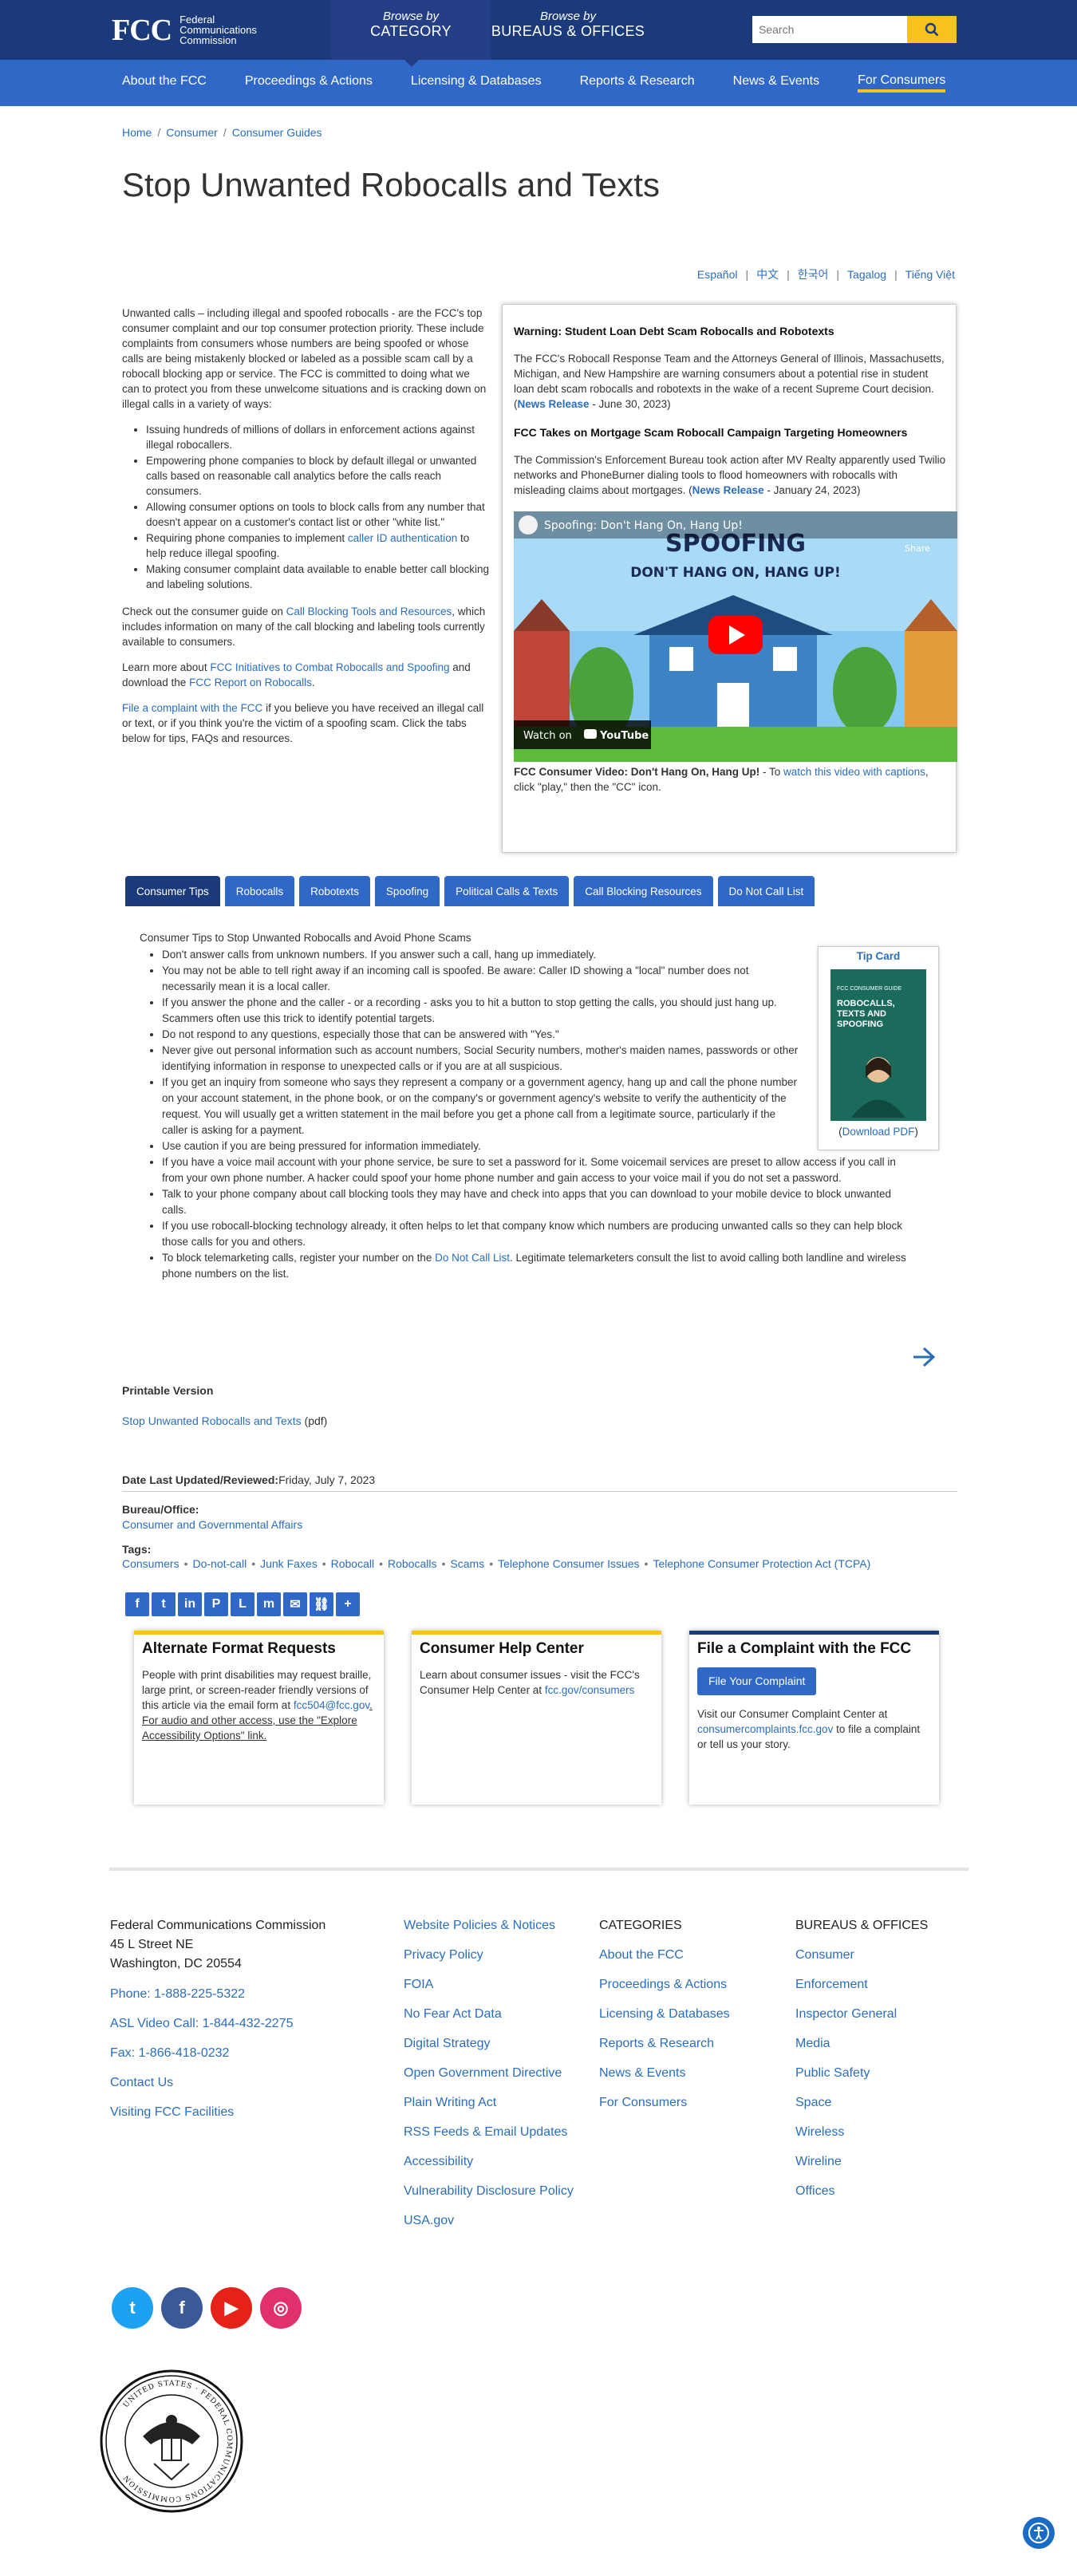 This screenshot has height=2576, width=1077. Describe the element at coordinates (861, 2162) in the screenshot. I see `footer-link: Wireline` at that location.